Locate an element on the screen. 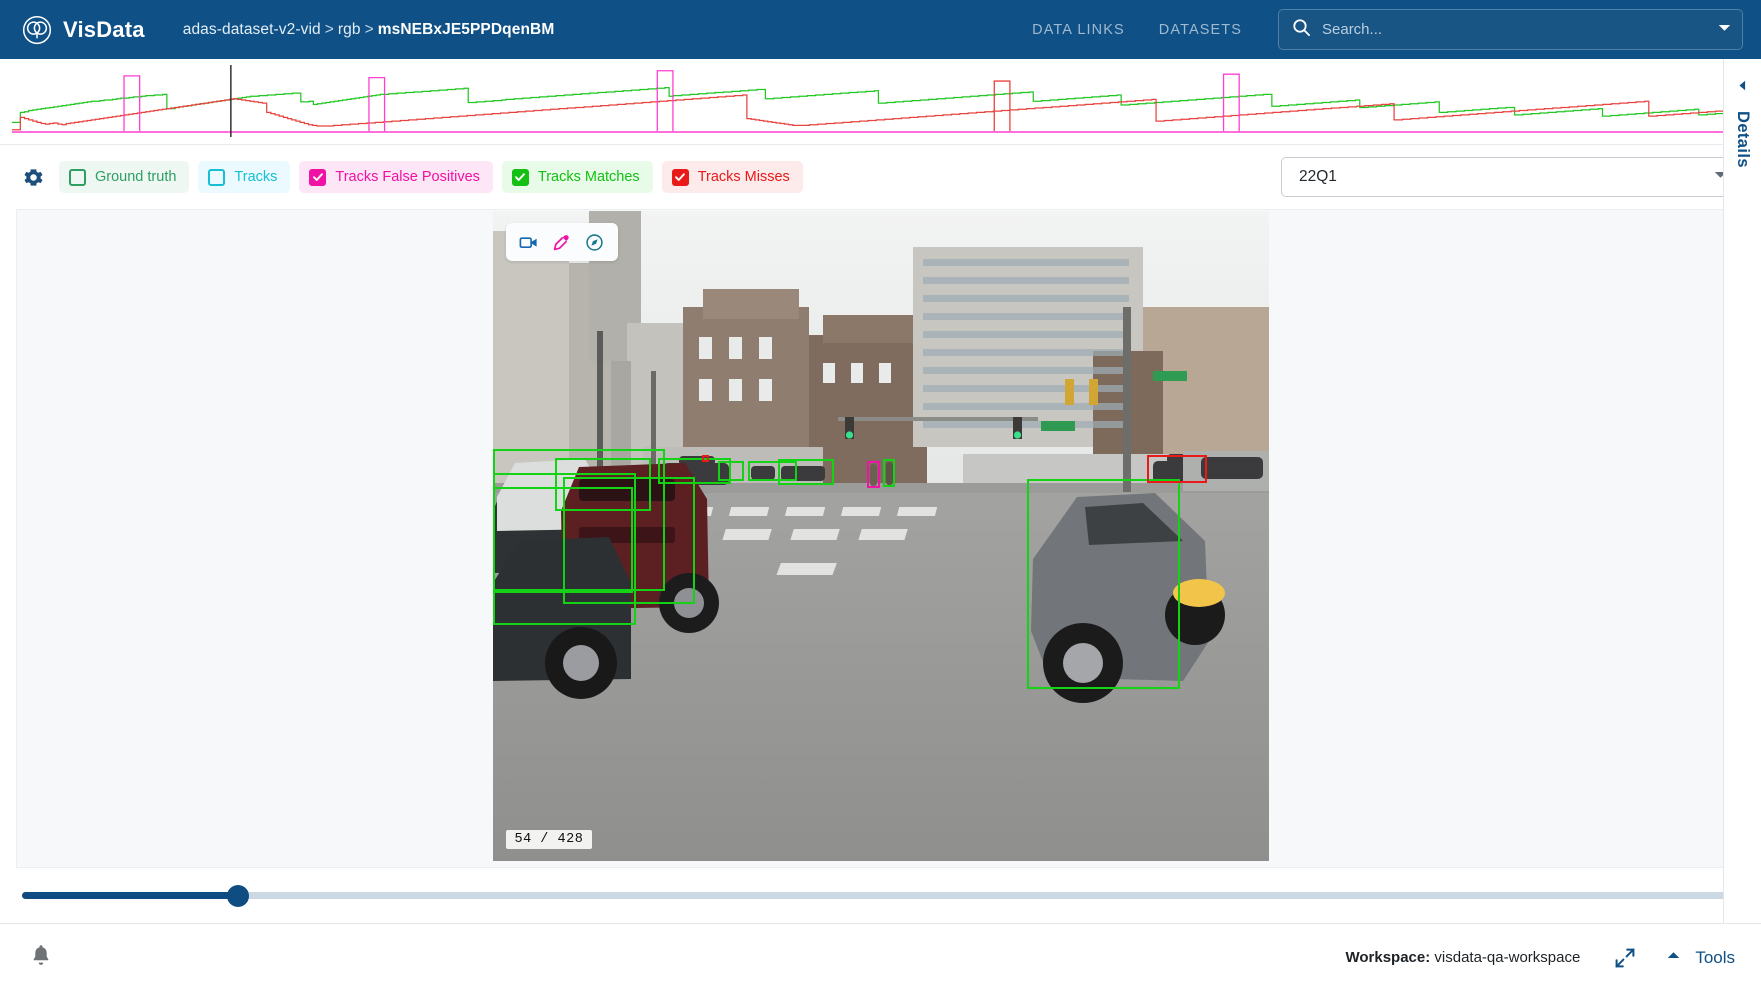  eyedropper-icon is located at coordinates (562, 242).